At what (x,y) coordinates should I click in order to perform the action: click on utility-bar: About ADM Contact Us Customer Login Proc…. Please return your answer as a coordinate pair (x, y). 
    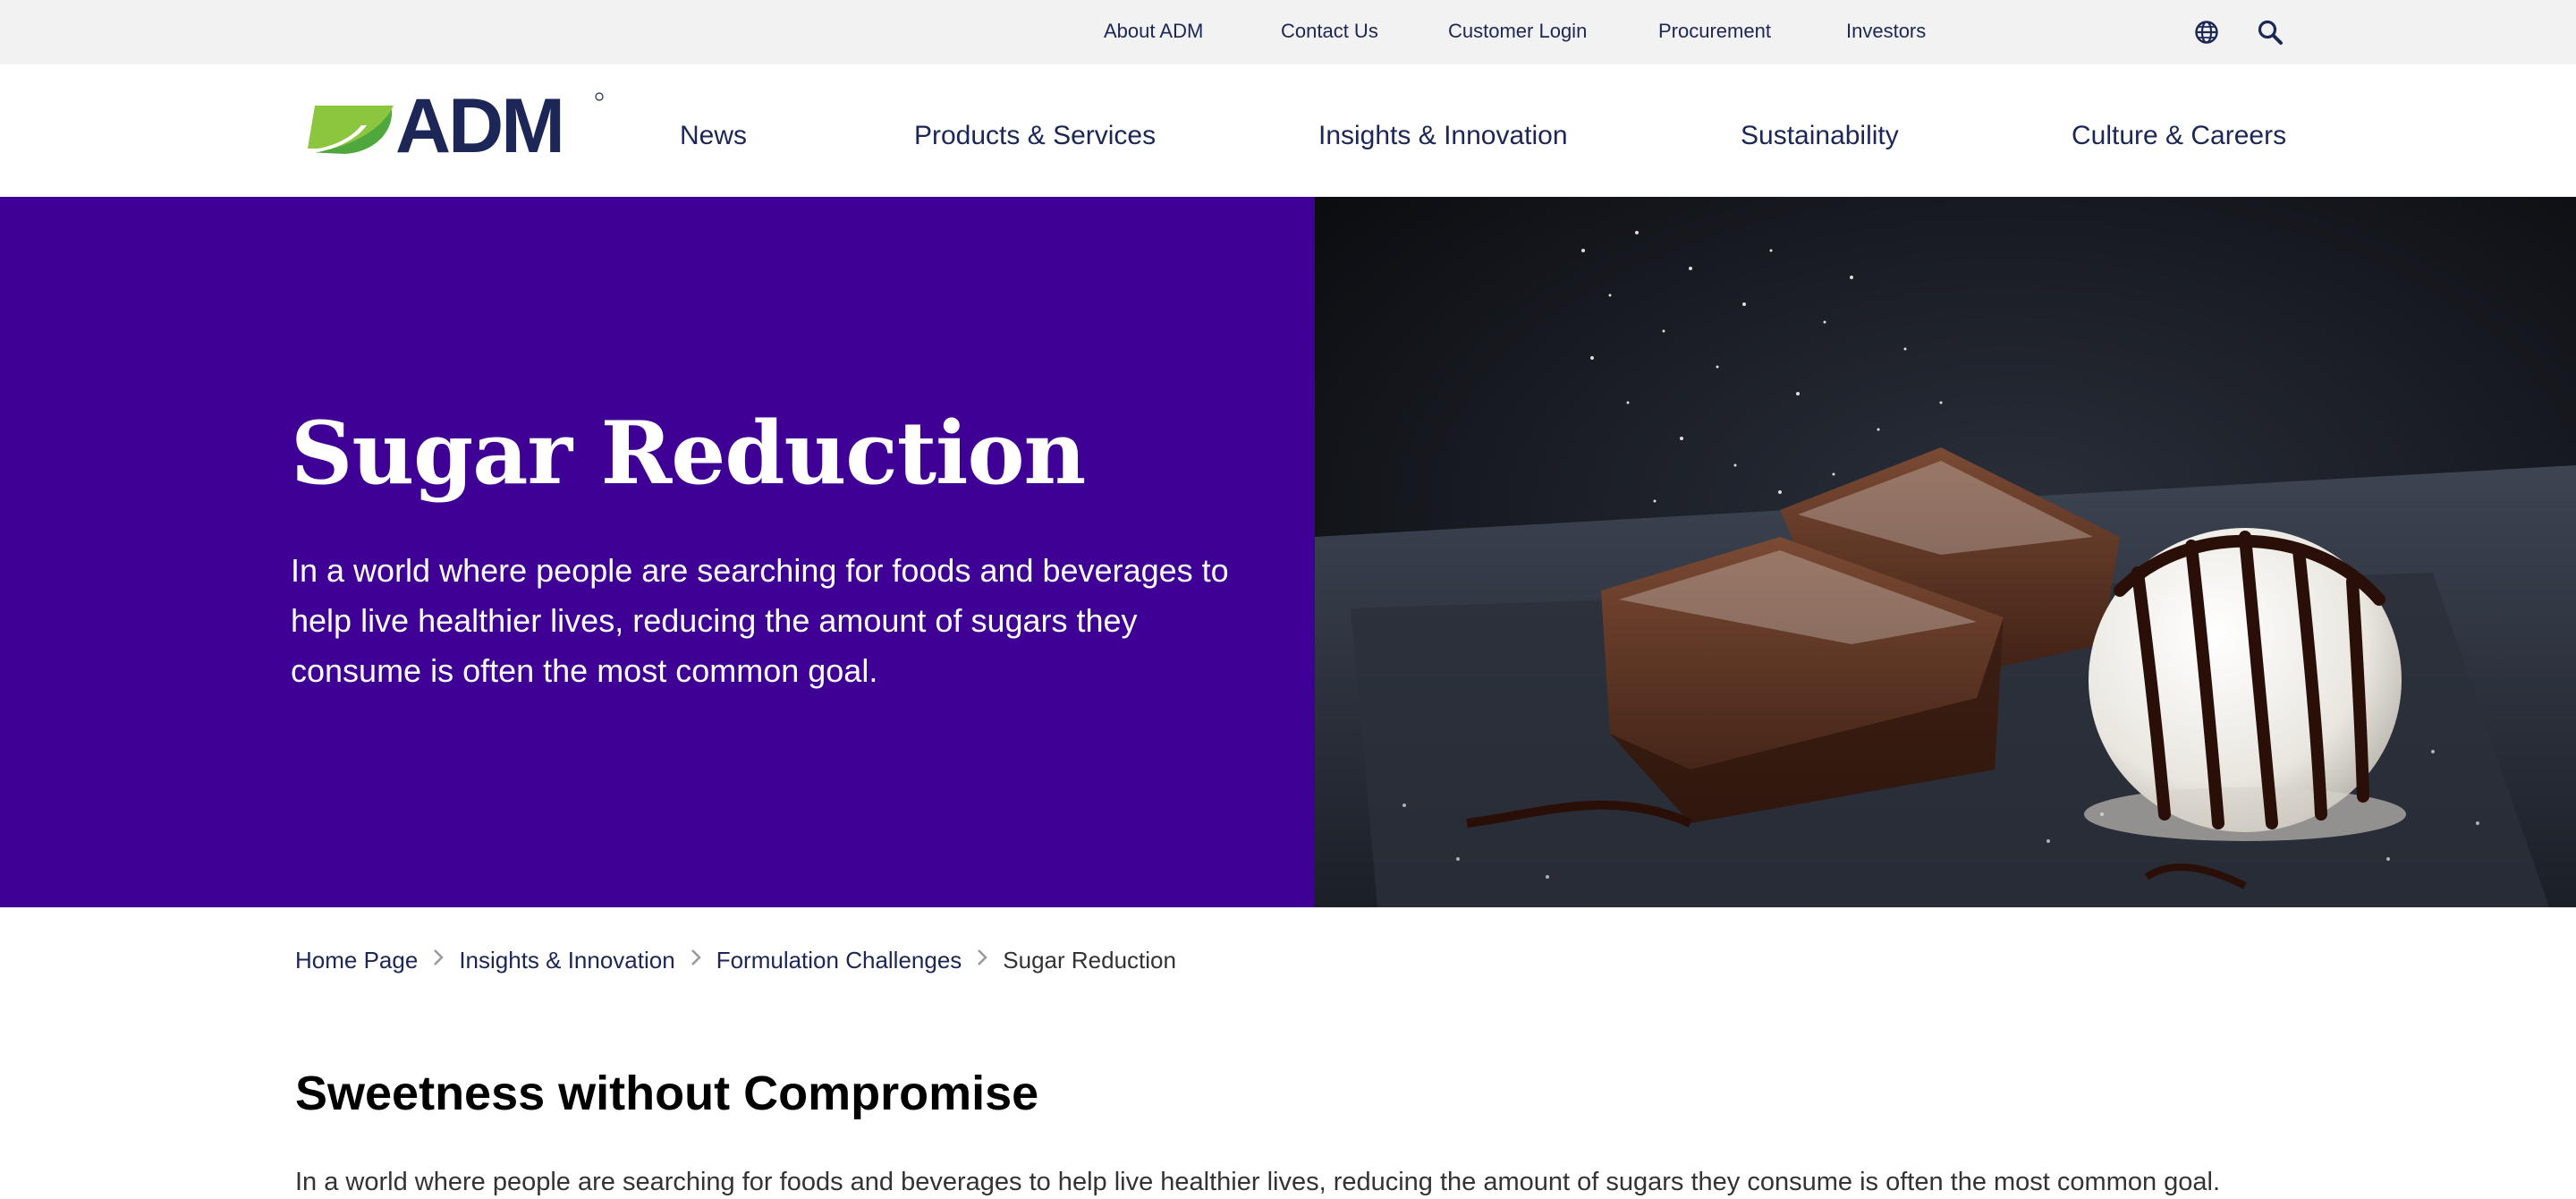
    Looking at the image, I should click on (1288, 32).